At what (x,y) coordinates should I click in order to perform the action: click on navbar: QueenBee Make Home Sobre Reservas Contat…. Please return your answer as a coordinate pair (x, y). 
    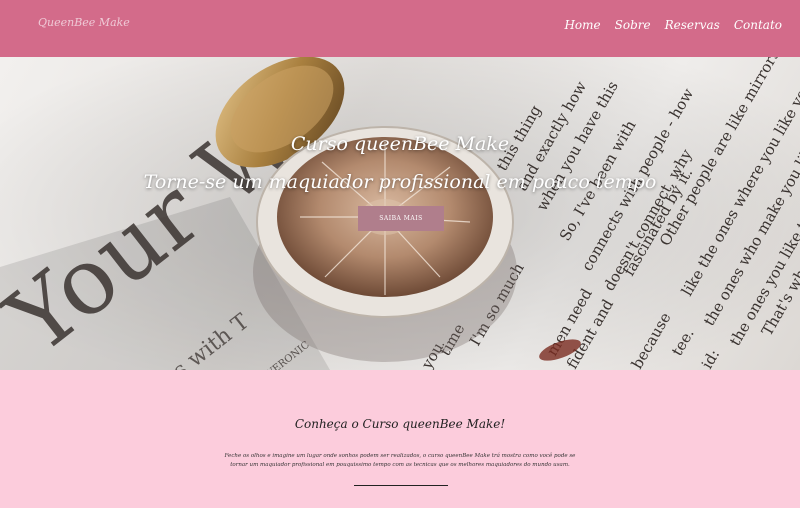
    Looking at the image, I should click on (400, 28).